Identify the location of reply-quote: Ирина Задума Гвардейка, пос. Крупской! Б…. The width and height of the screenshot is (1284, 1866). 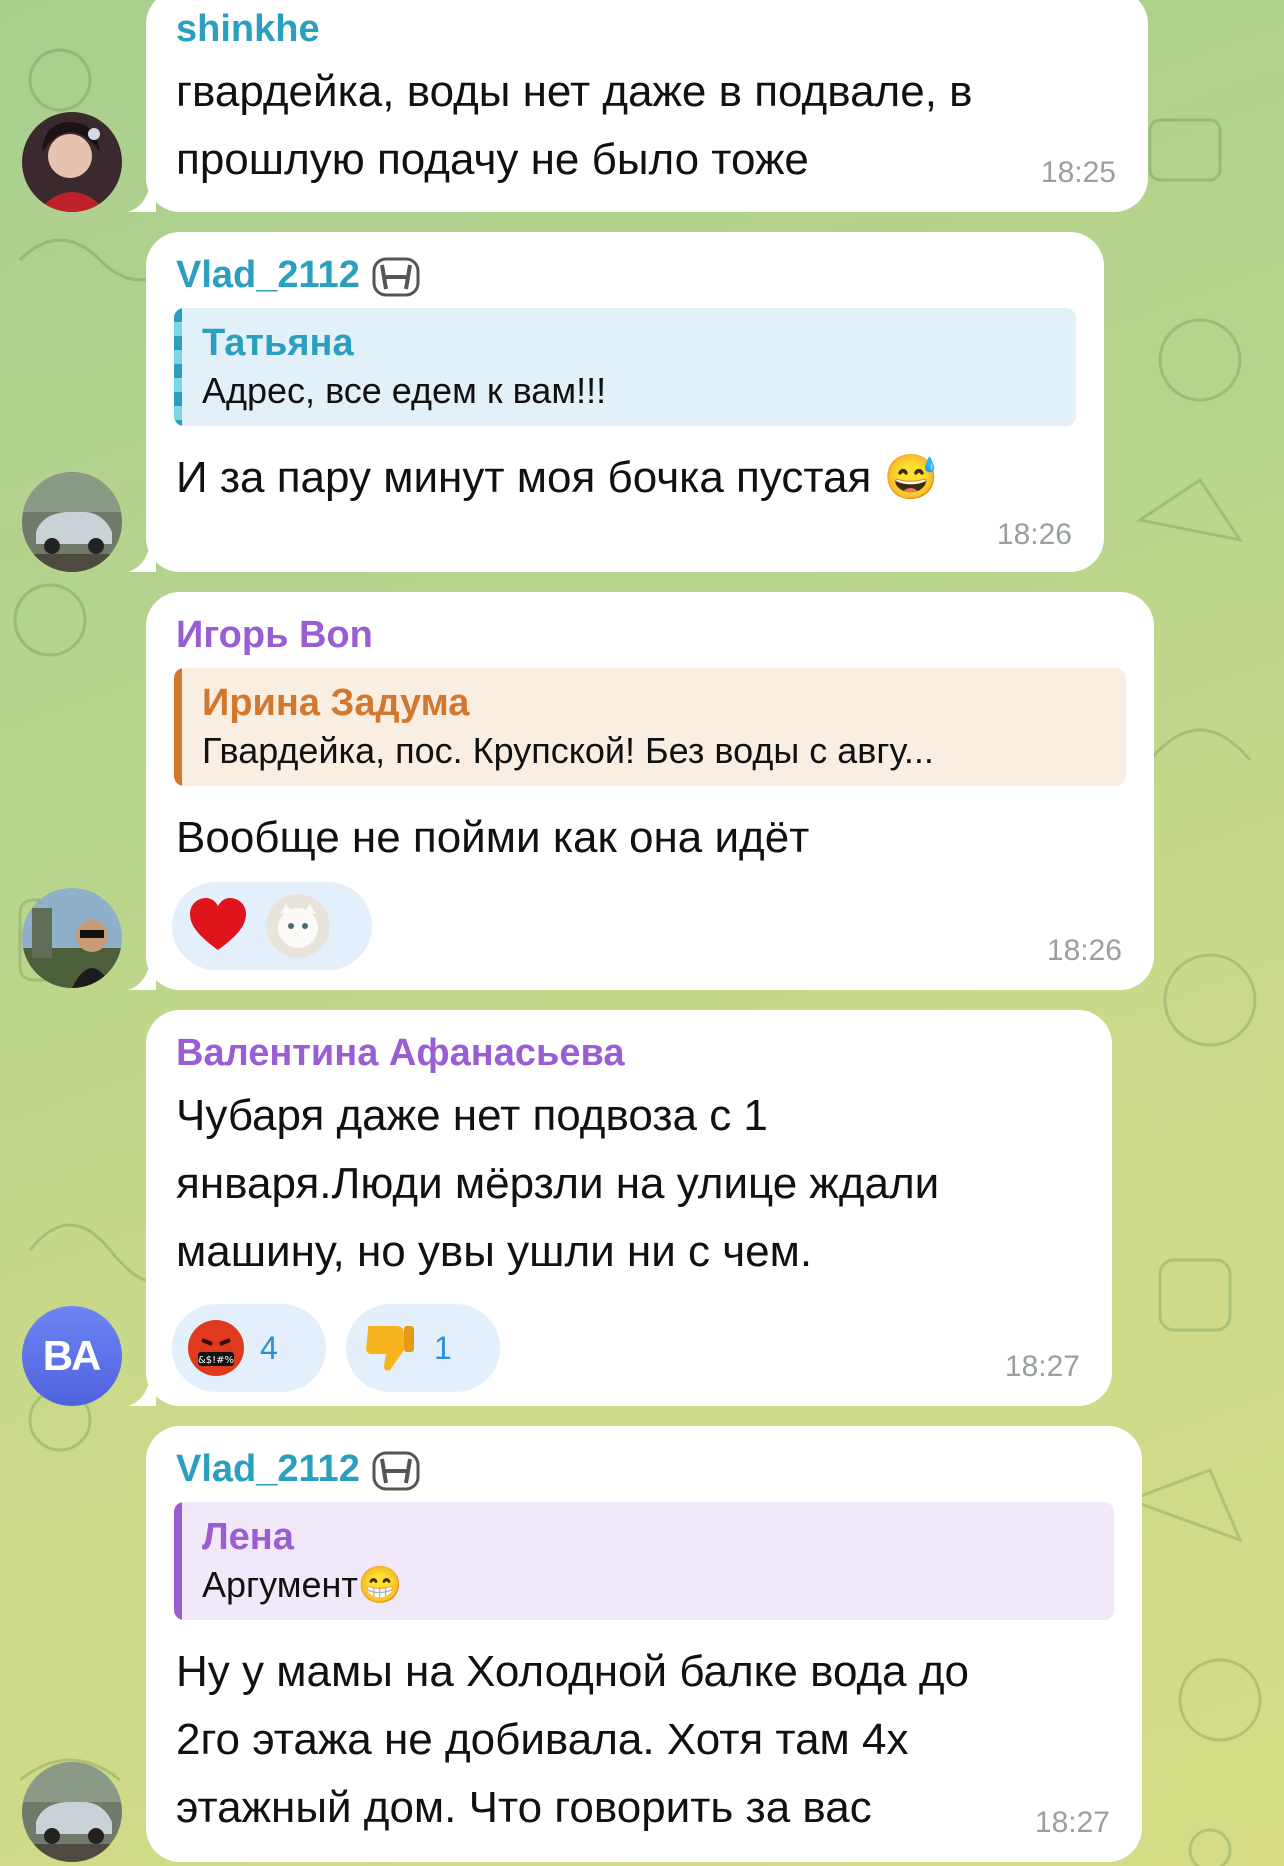
(650, 727).